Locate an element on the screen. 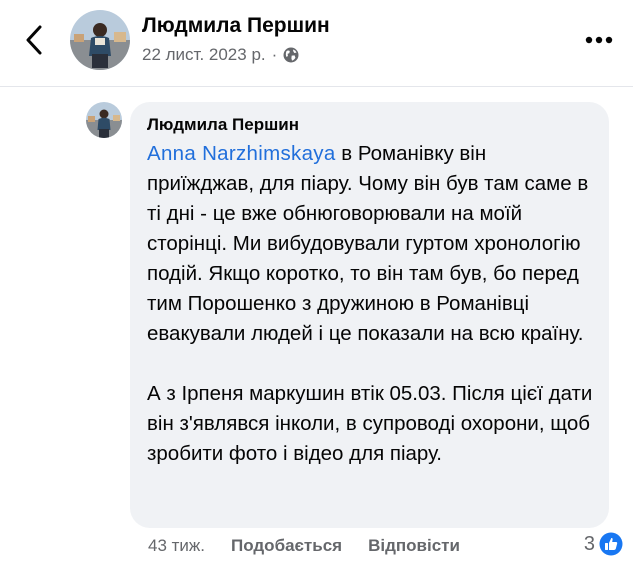 This screenshot has height=578, width=633. more-icon is located at coordinates (599, 40).